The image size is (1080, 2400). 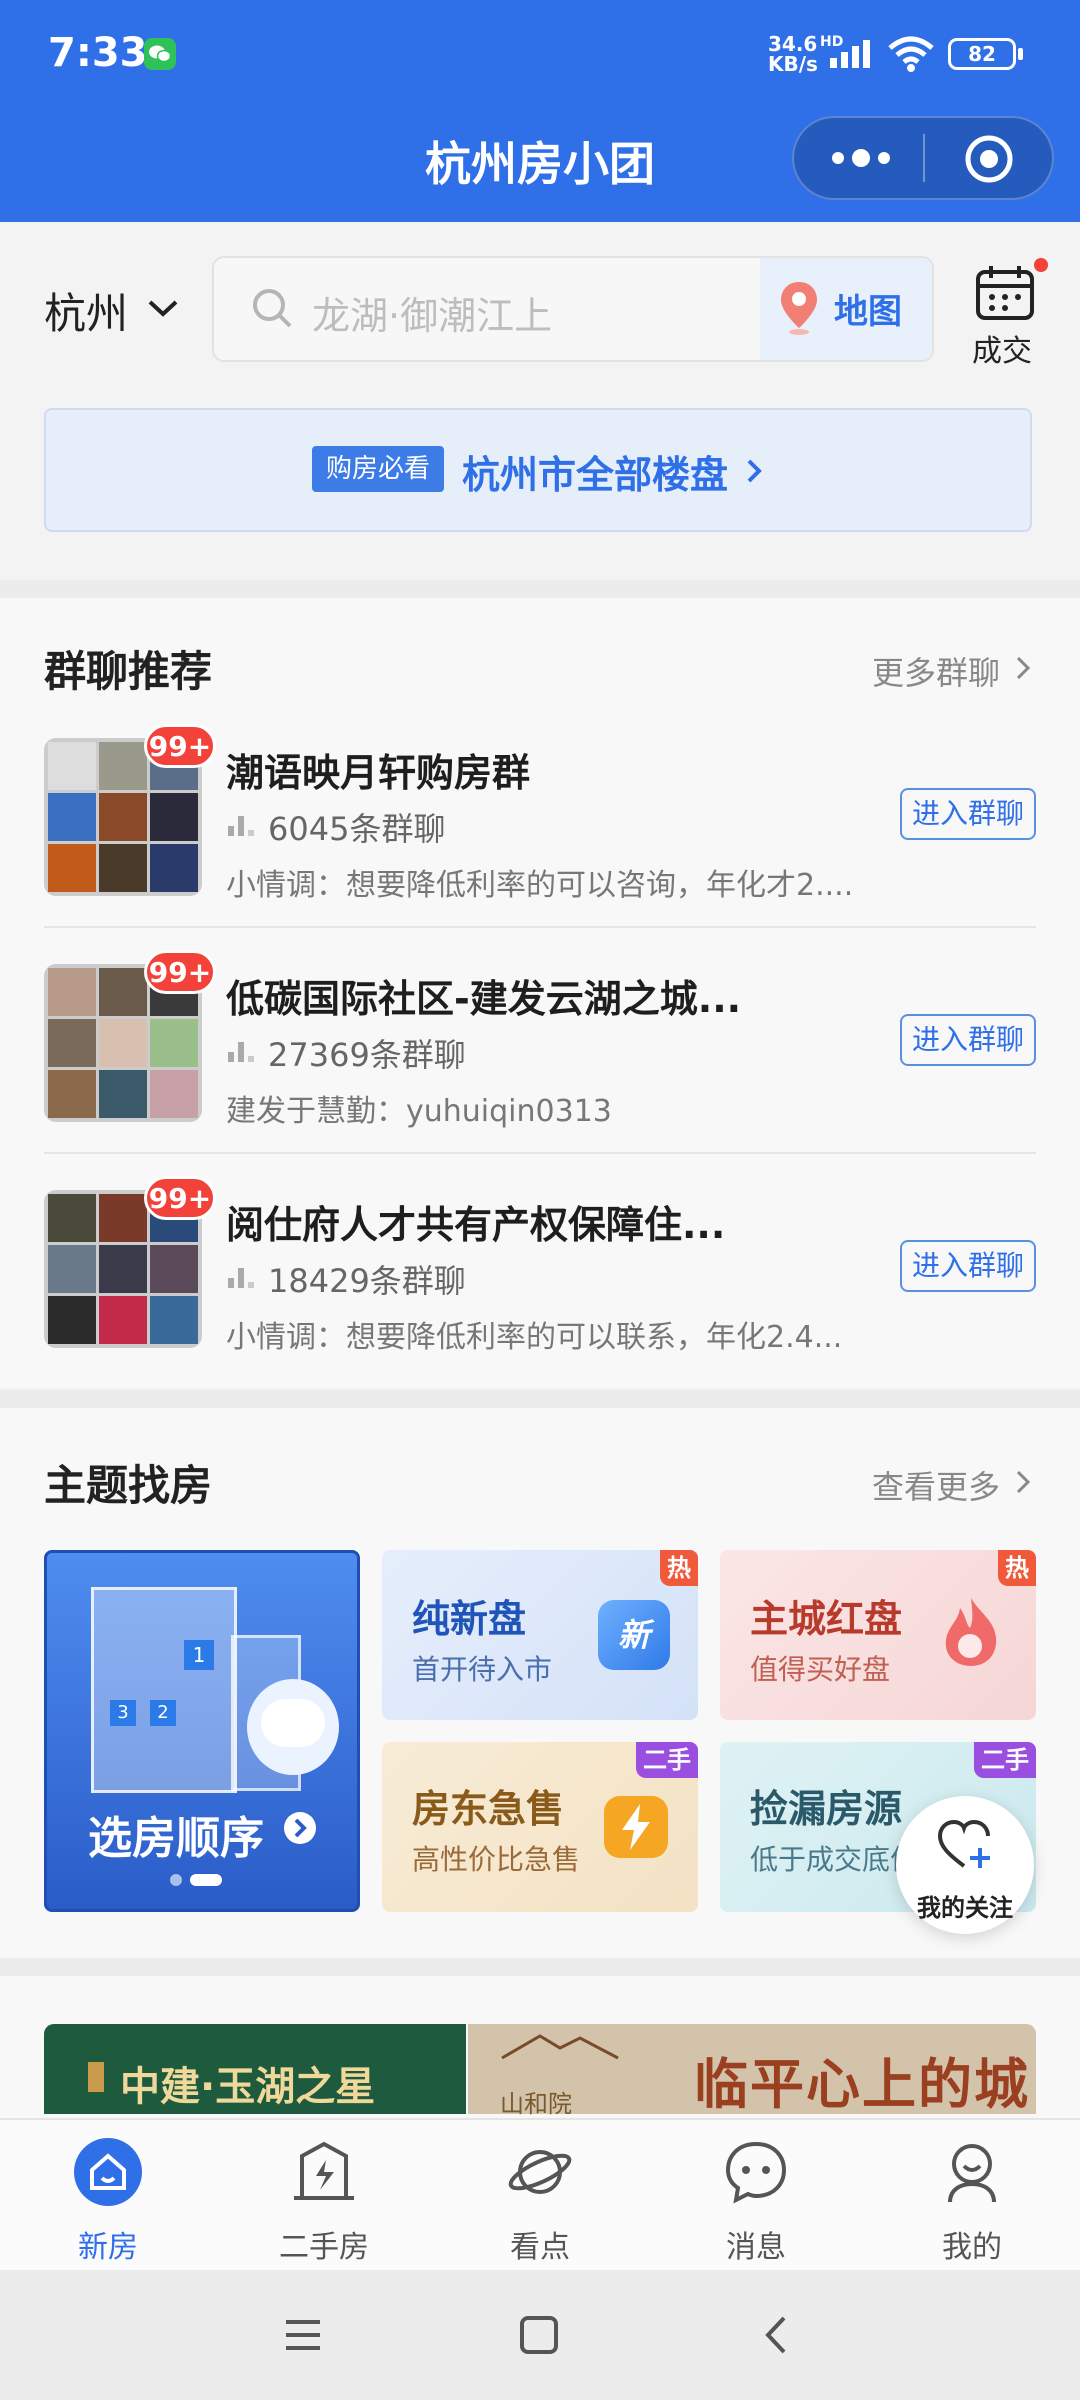 What do you see at coordinates (248, 2087) in the screenshot?
I see `ad-left-text: 中建·玉湖之星` at bounding box center [248, 2087].